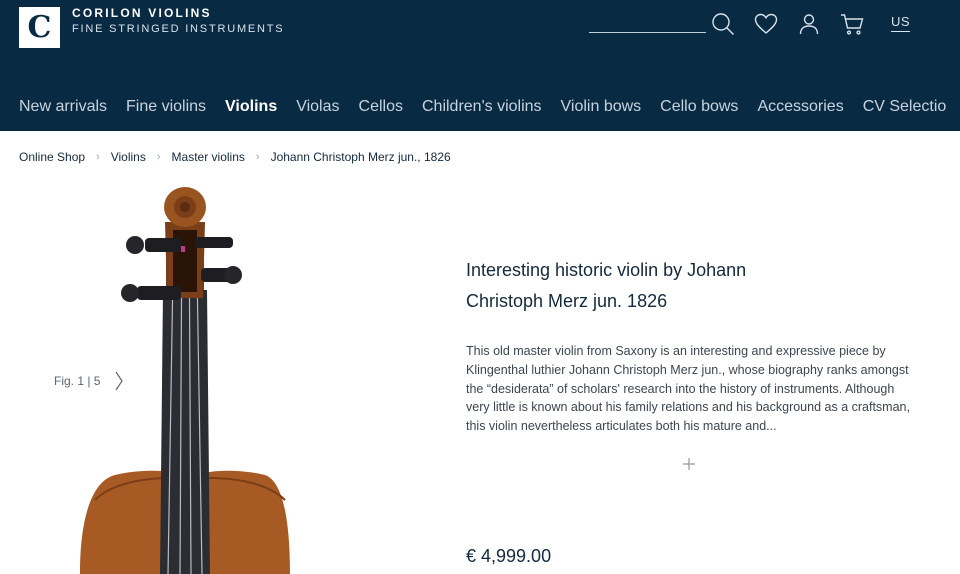 Image resolution: width=960 pixels, height=574 pixels. What do you see at coordinates (606, 270) in the screenshot?
I see `product-title-line1: Interesting historic violin by Johann` at bounding box center [606, 270].